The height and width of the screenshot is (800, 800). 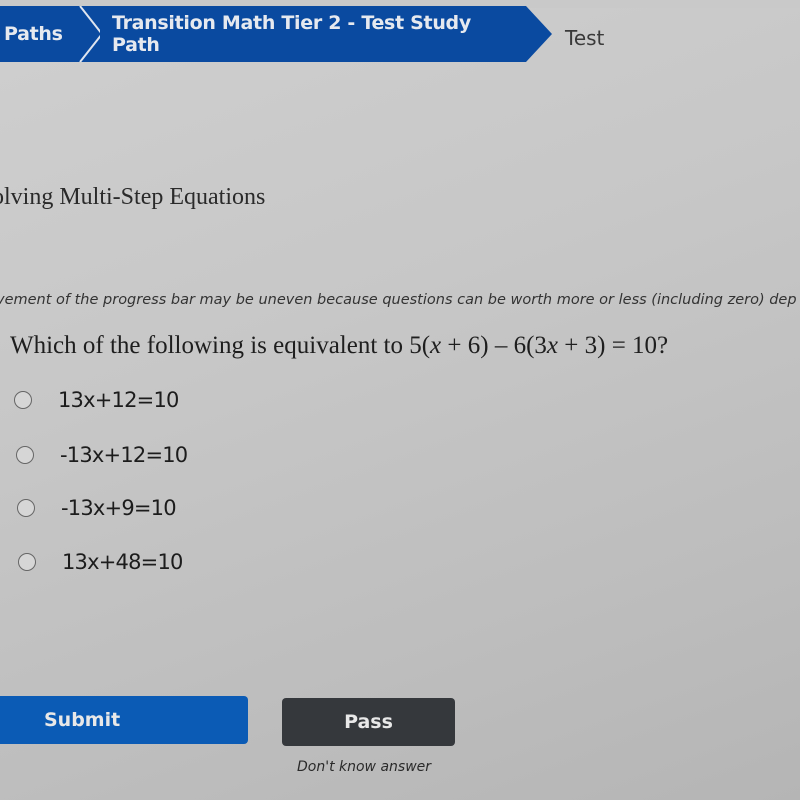 I want to click on answer-option: 13x+48=10, so click(x=100, y=562).